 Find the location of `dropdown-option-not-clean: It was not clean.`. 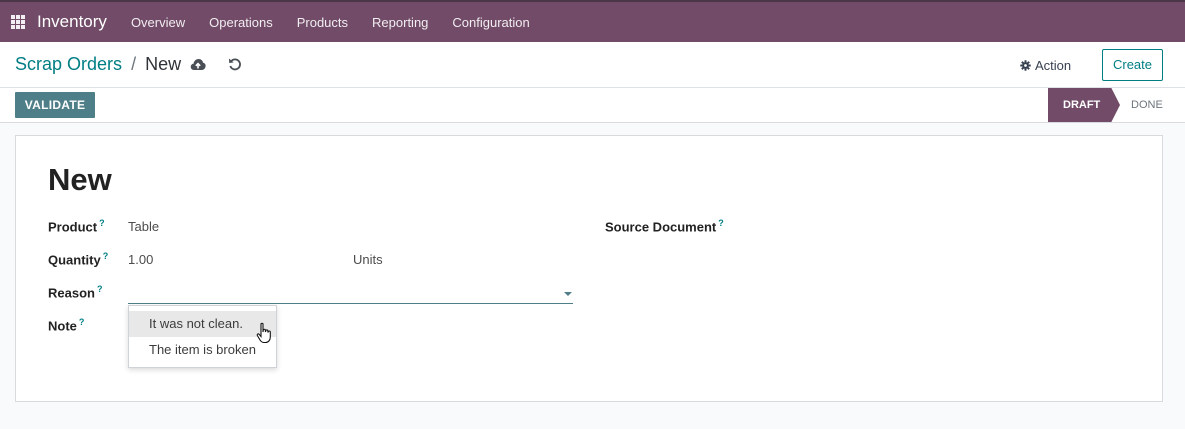

dropdown-option-not-clean: It was not clean. is located at coordinates (202, 324).